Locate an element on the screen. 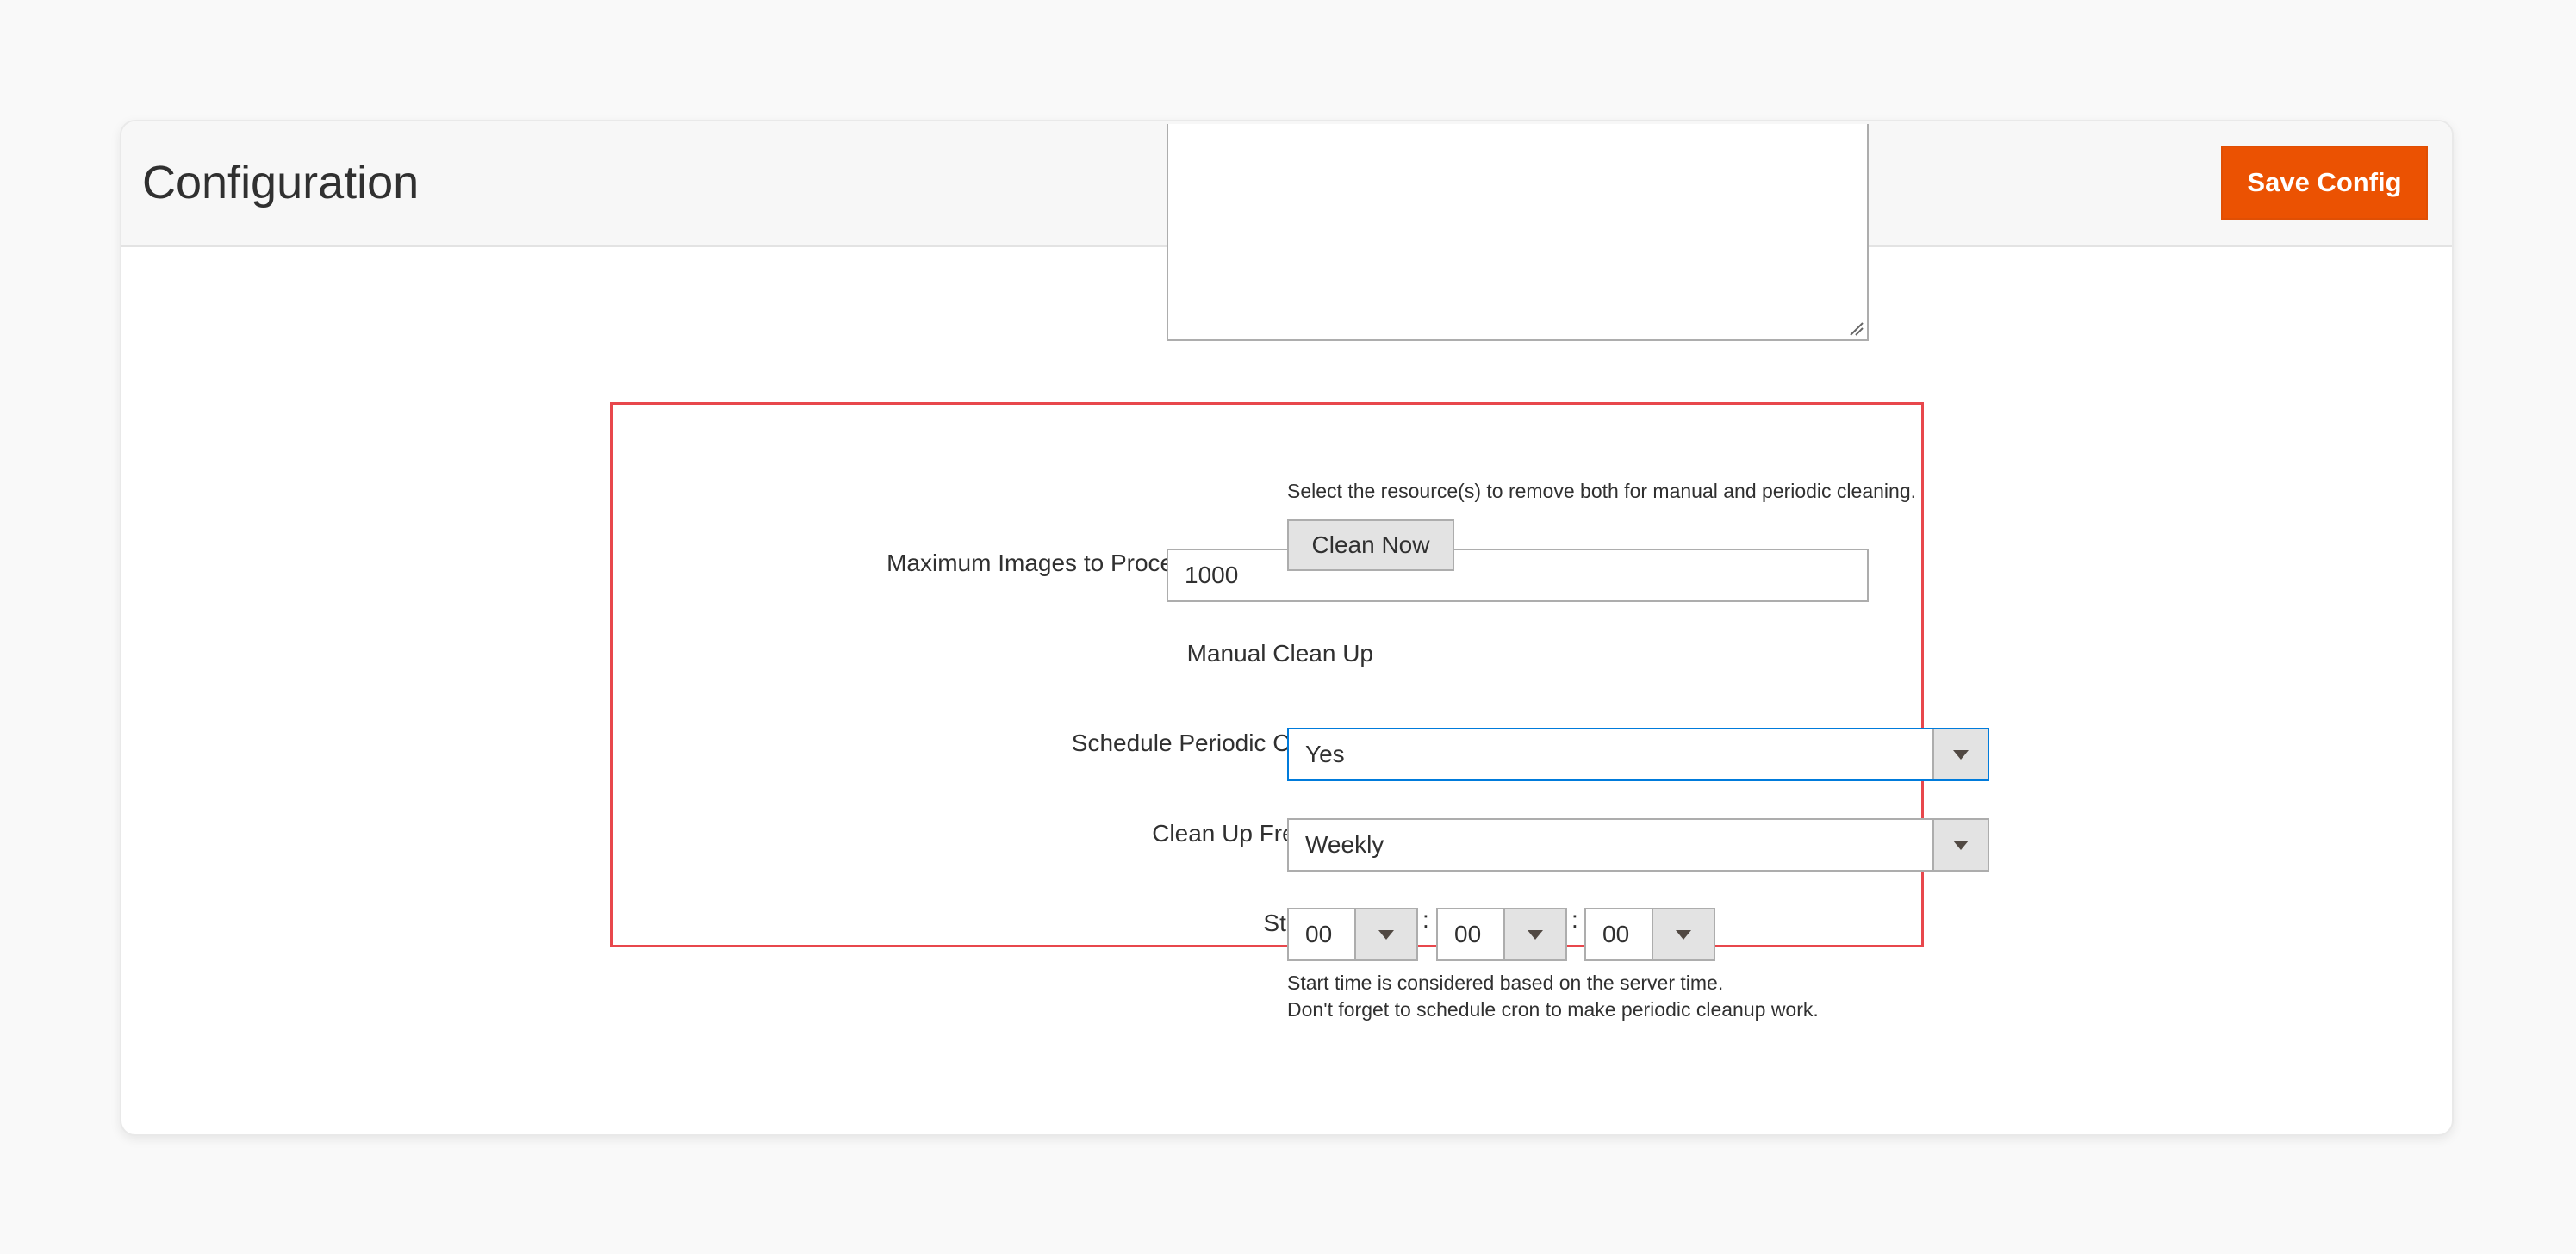 This screenshot has width=2576, height=1254. start-time-minute-select: 00 is located at coordinates (1502, 935).